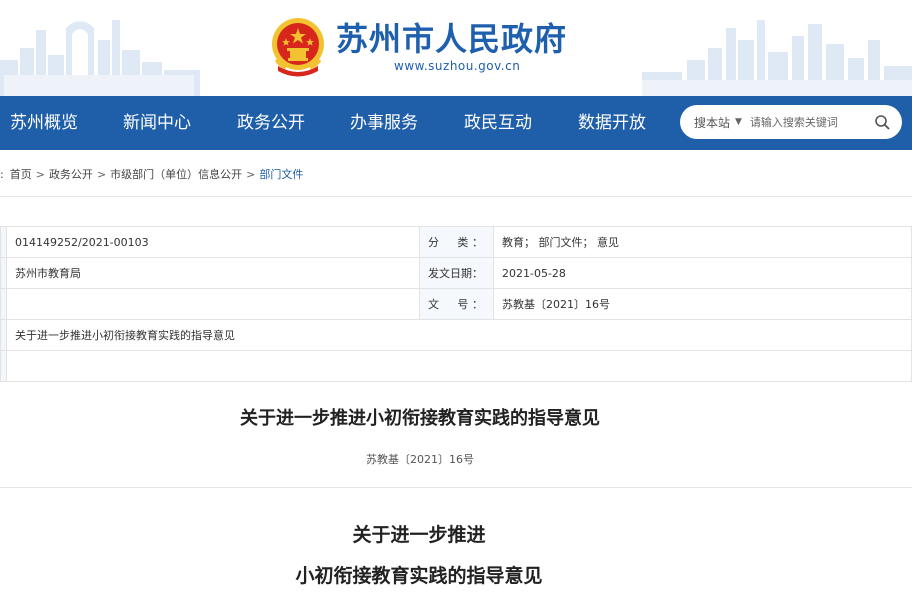  I want to click on site-url: www.suzhou.gov.cn, so click(457, 66).